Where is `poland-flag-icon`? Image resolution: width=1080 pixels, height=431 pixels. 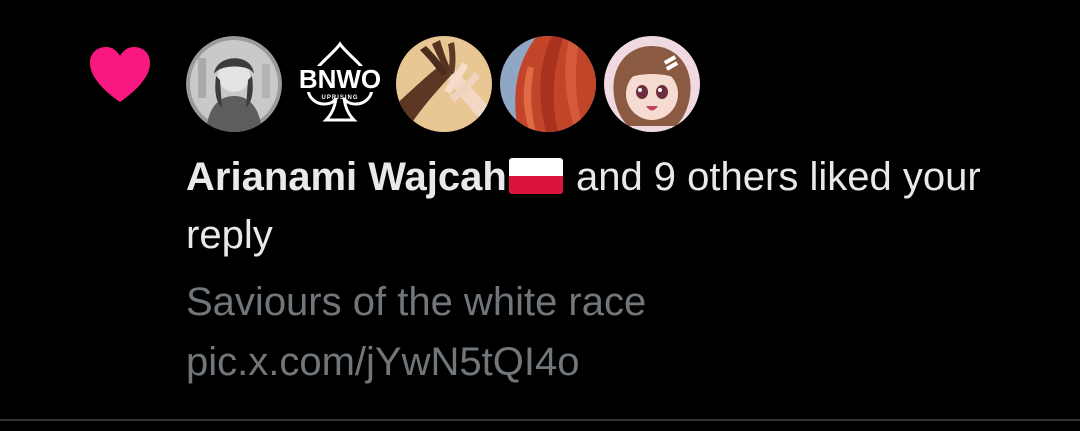
poland-flag-icon is located at coordinates (535, 176).